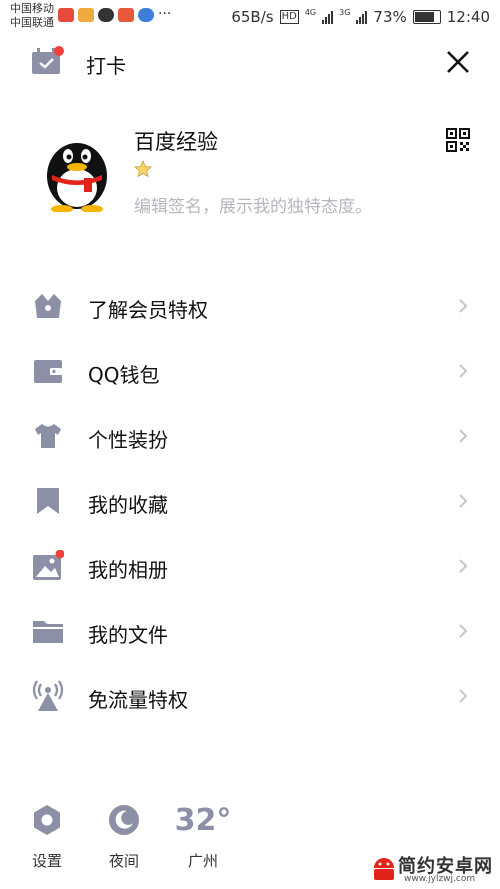 The image size is (500, 889). Describe the element at coordinates (289, 17) in the screenshot. I see `hd-badge: HD` at that location.